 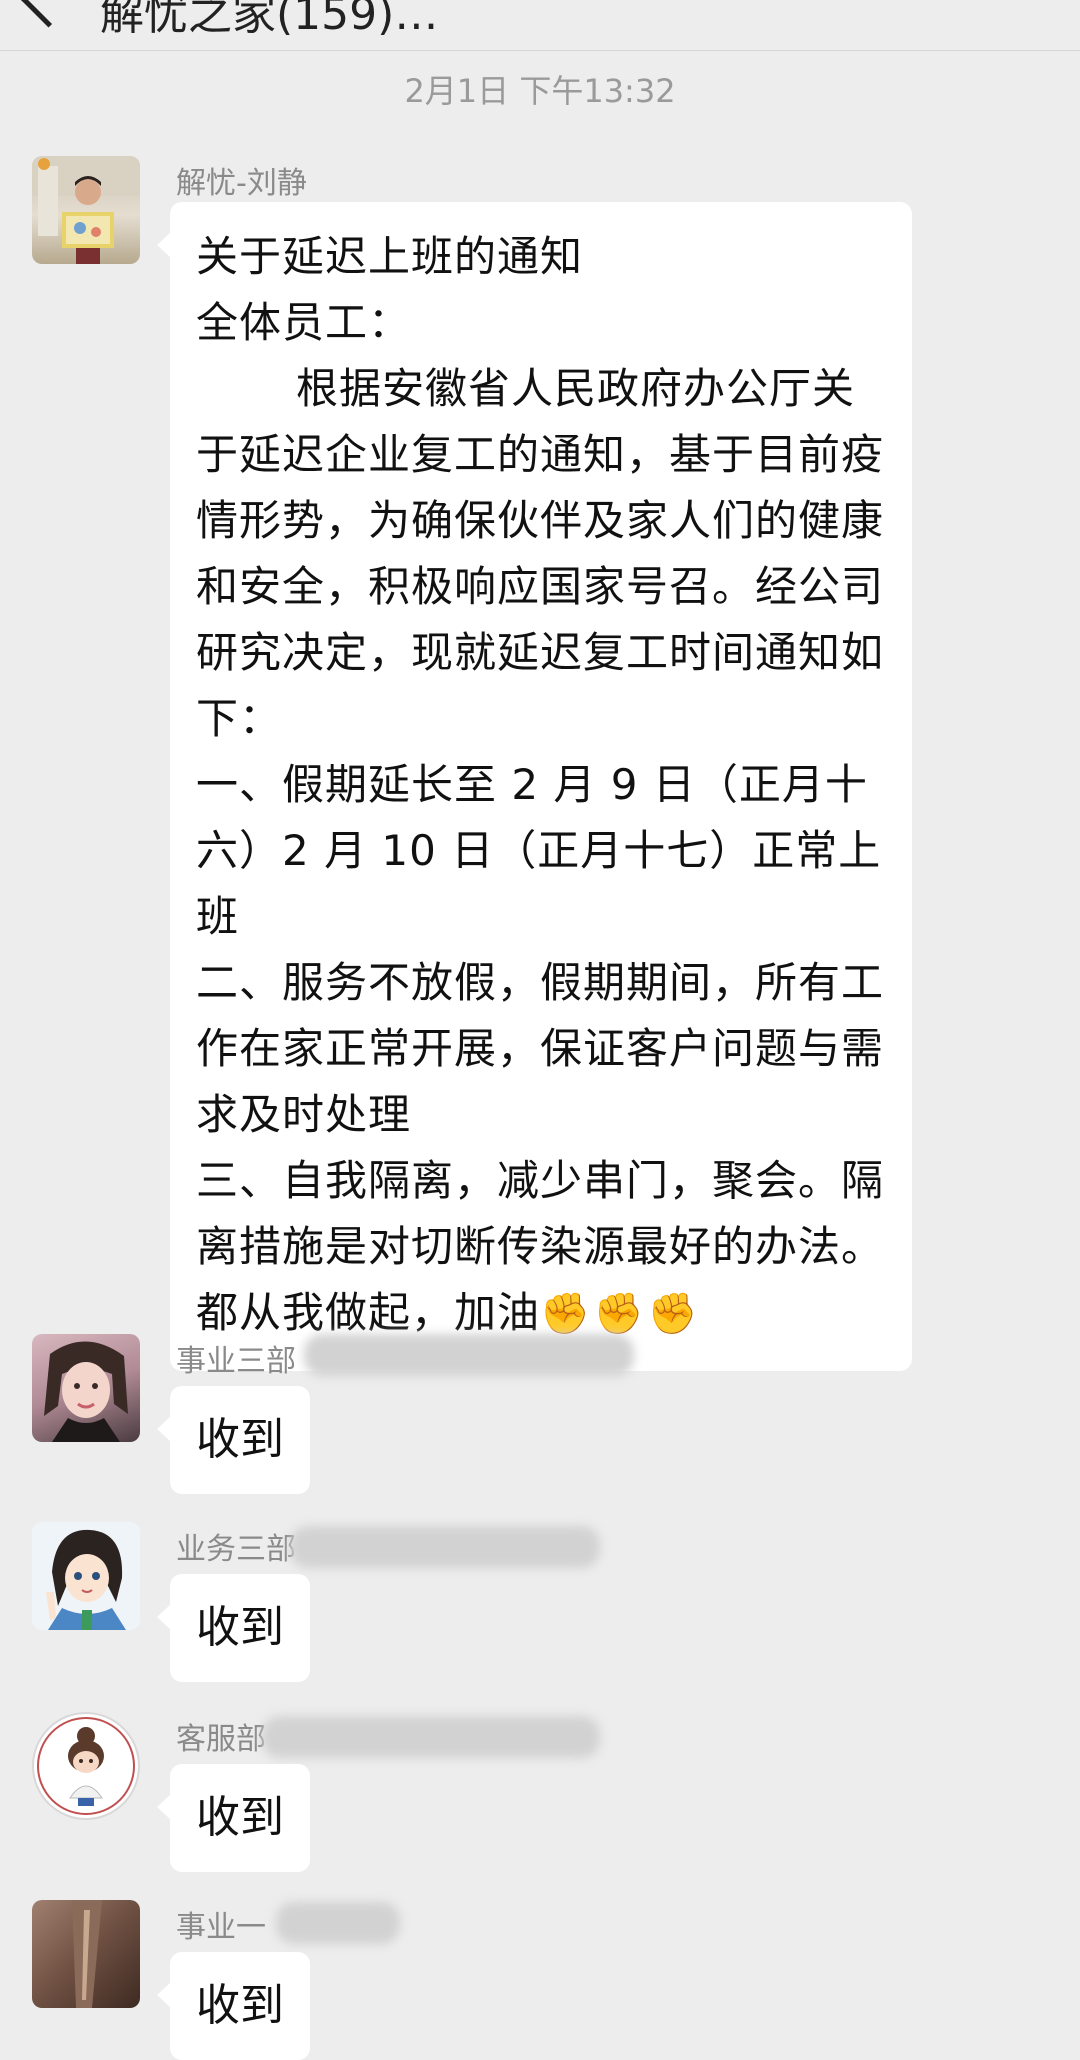 What do you see at coordinates (540, 1213) in the screenshot?
I see `notice-item-3: 三、自我隔离，减少串门，聚会。隔离措施是对切断传染源最好的办法。` at bounding box center [540, 1213].